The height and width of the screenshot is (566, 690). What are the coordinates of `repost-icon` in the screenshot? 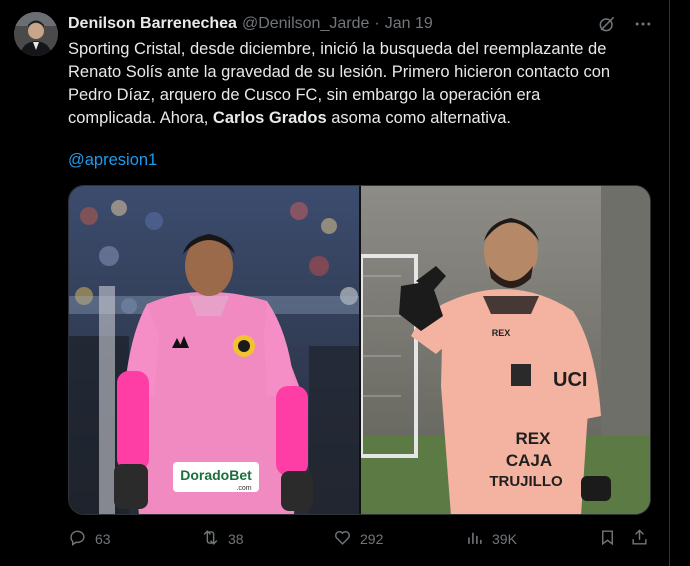 It's located at (210, 539).